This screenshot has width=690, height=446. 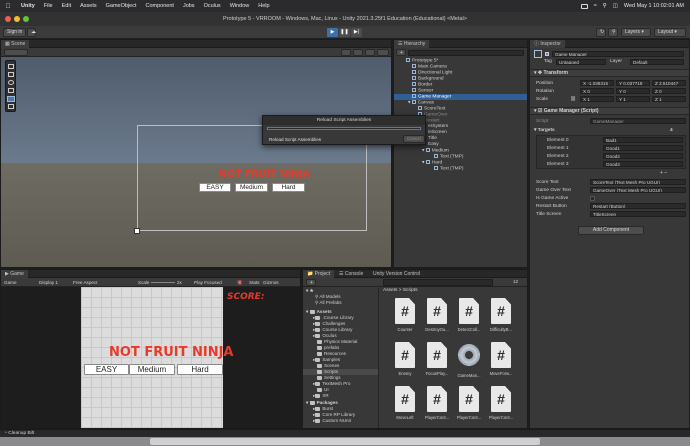 What do you see at coordinates (638, 190) in the screenshot?
I see `game-over-text-field: GameOver (Text Mesh Pro UGUI)` at bounding box center [638, 190].